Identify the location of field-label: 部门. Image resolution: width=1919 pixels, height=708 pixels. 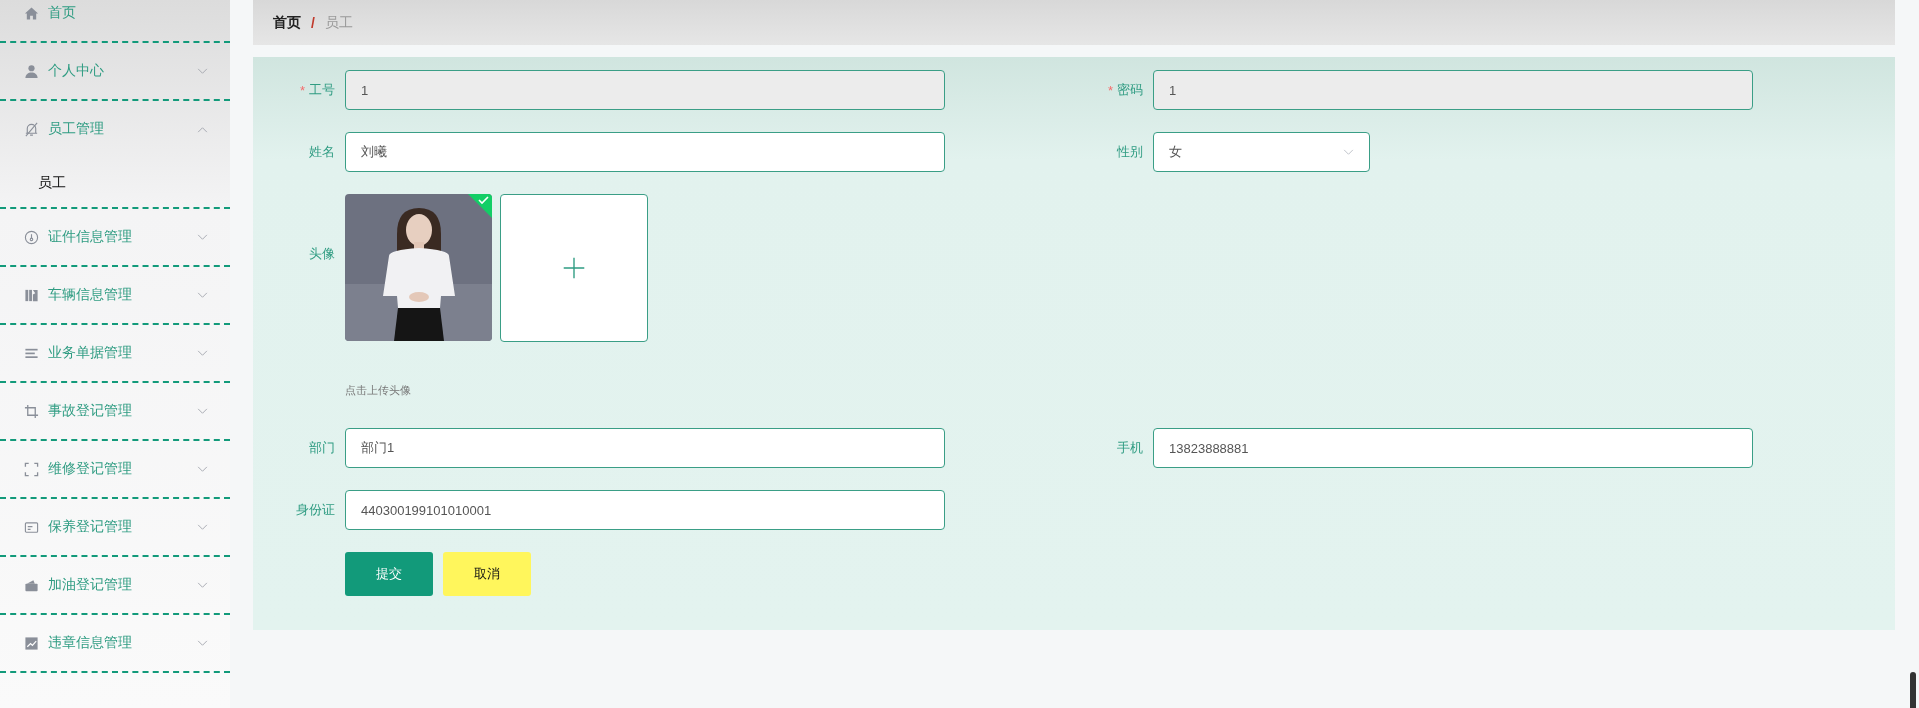
(322, 448).